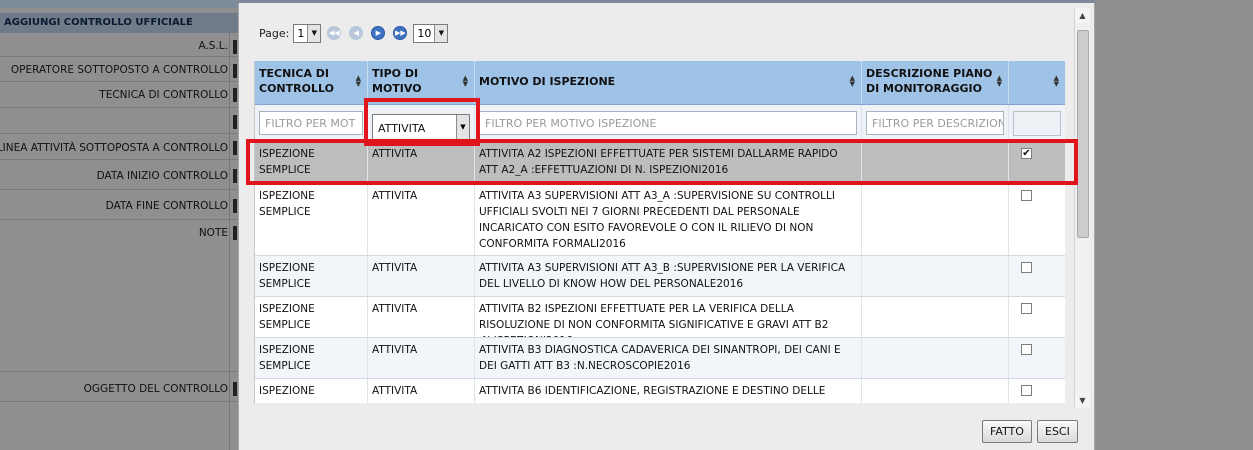 The height and width of the screenshot is (450, 1253). Describe the element at coordinates (334, 33) in the screenshot. I see `first-page-icon: ◀◀` at that location.